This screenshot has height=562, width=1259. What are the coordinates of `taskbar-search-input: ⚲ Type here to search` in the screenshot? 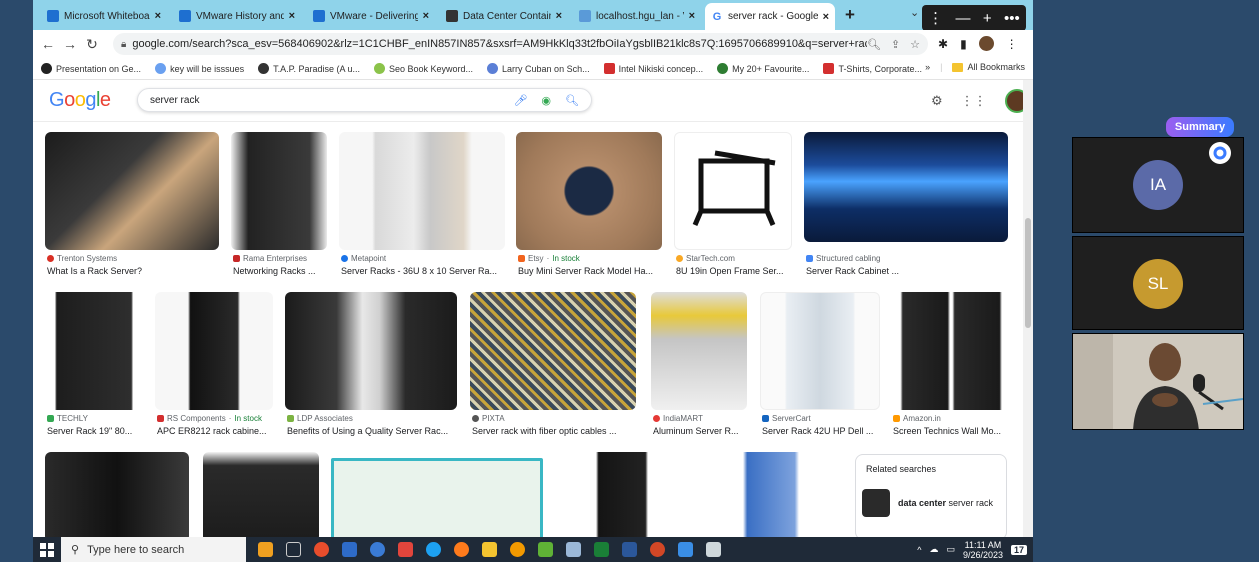 It's located at (153, 549).